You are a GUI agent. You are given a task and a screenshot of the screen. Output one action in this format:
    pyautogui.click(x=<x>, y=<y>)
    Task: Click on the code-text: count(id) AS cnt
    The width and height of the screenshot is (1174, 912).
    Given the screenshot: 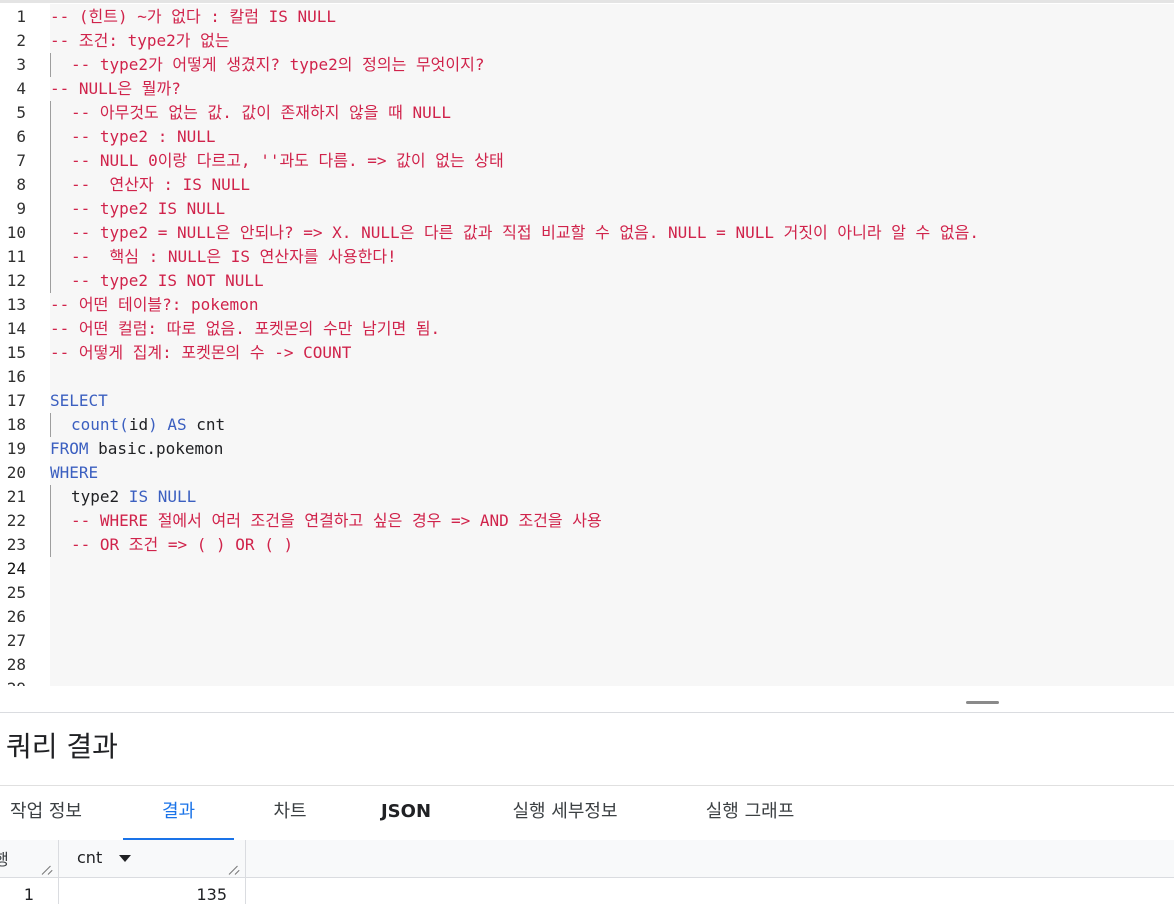 What is the action you would take?
    pyautogui.click(x=148, y=425)
    